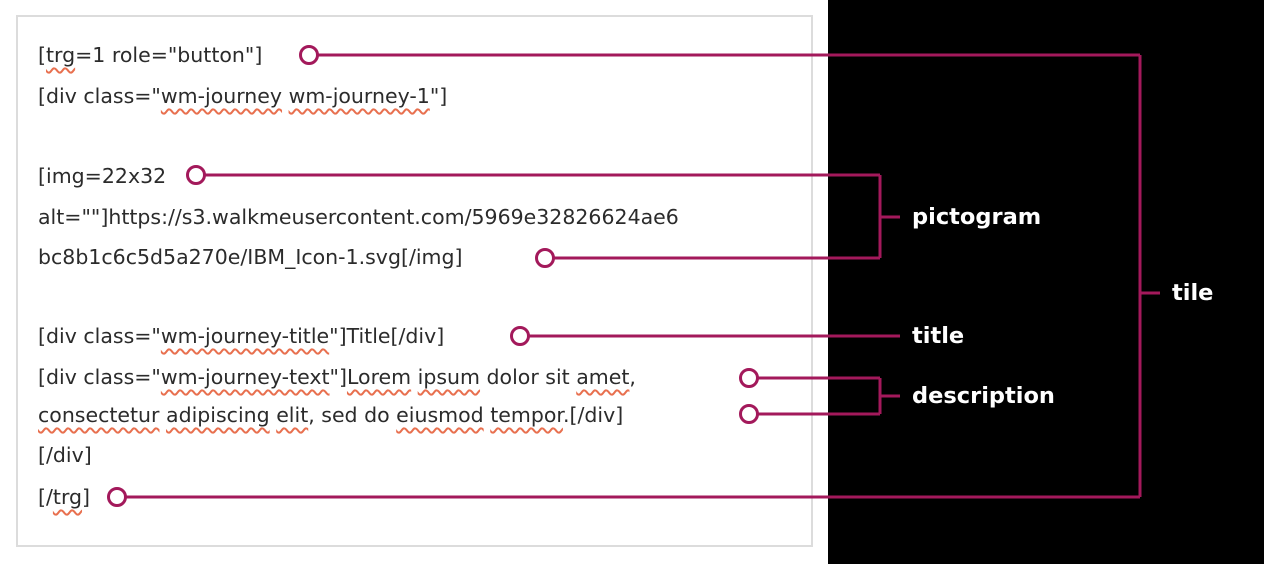  What do you see at coordinates (545, 258) in the screenshot?
I see `connector-endpoint-img-close` at bounding box center [545, 258].